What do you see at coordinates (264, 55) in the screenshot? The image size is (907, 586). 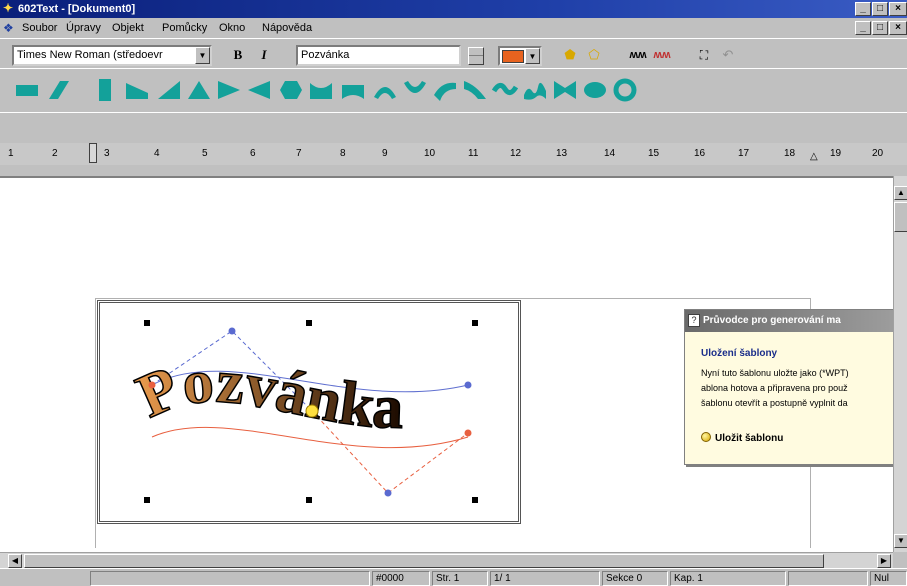 I see `italic-button: I` at bounding box center [264, 55].